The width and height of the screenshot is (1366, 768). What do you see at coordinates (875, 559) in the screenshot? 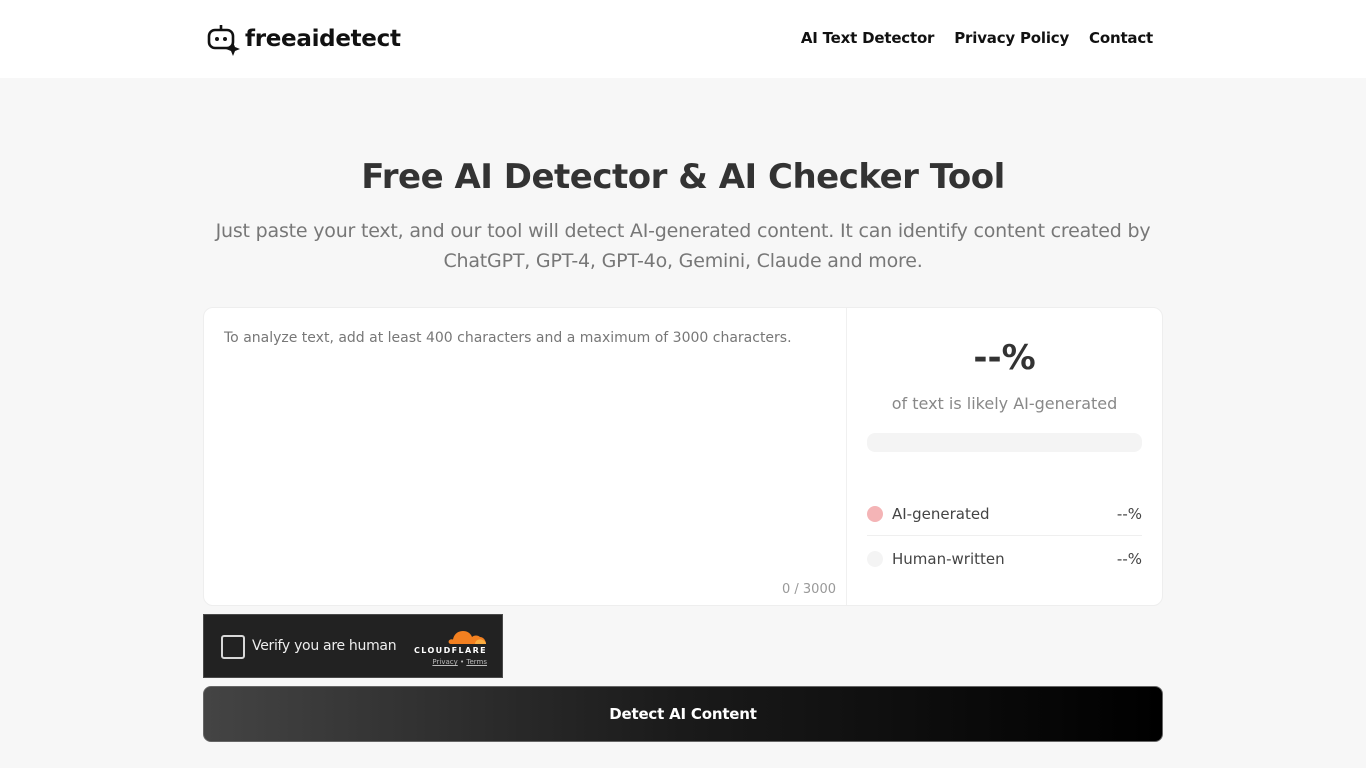
I see `human-written-dot-icon` at bounding box center [875, 559].